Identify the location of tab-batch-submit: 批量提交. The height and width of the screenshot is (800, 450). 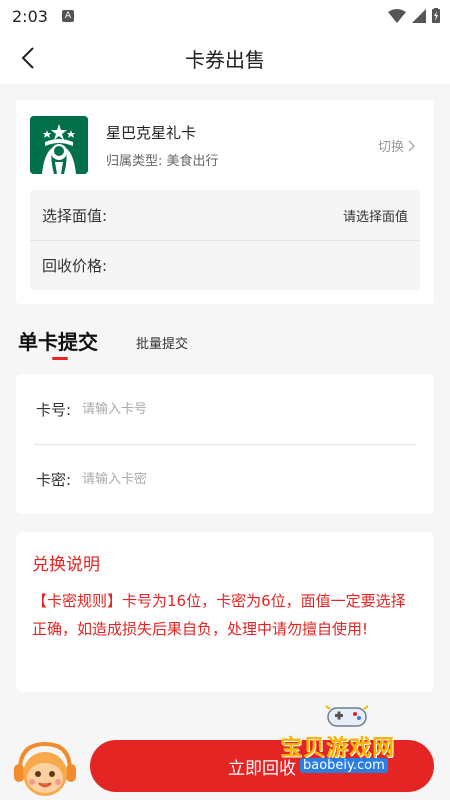
(162, 342).